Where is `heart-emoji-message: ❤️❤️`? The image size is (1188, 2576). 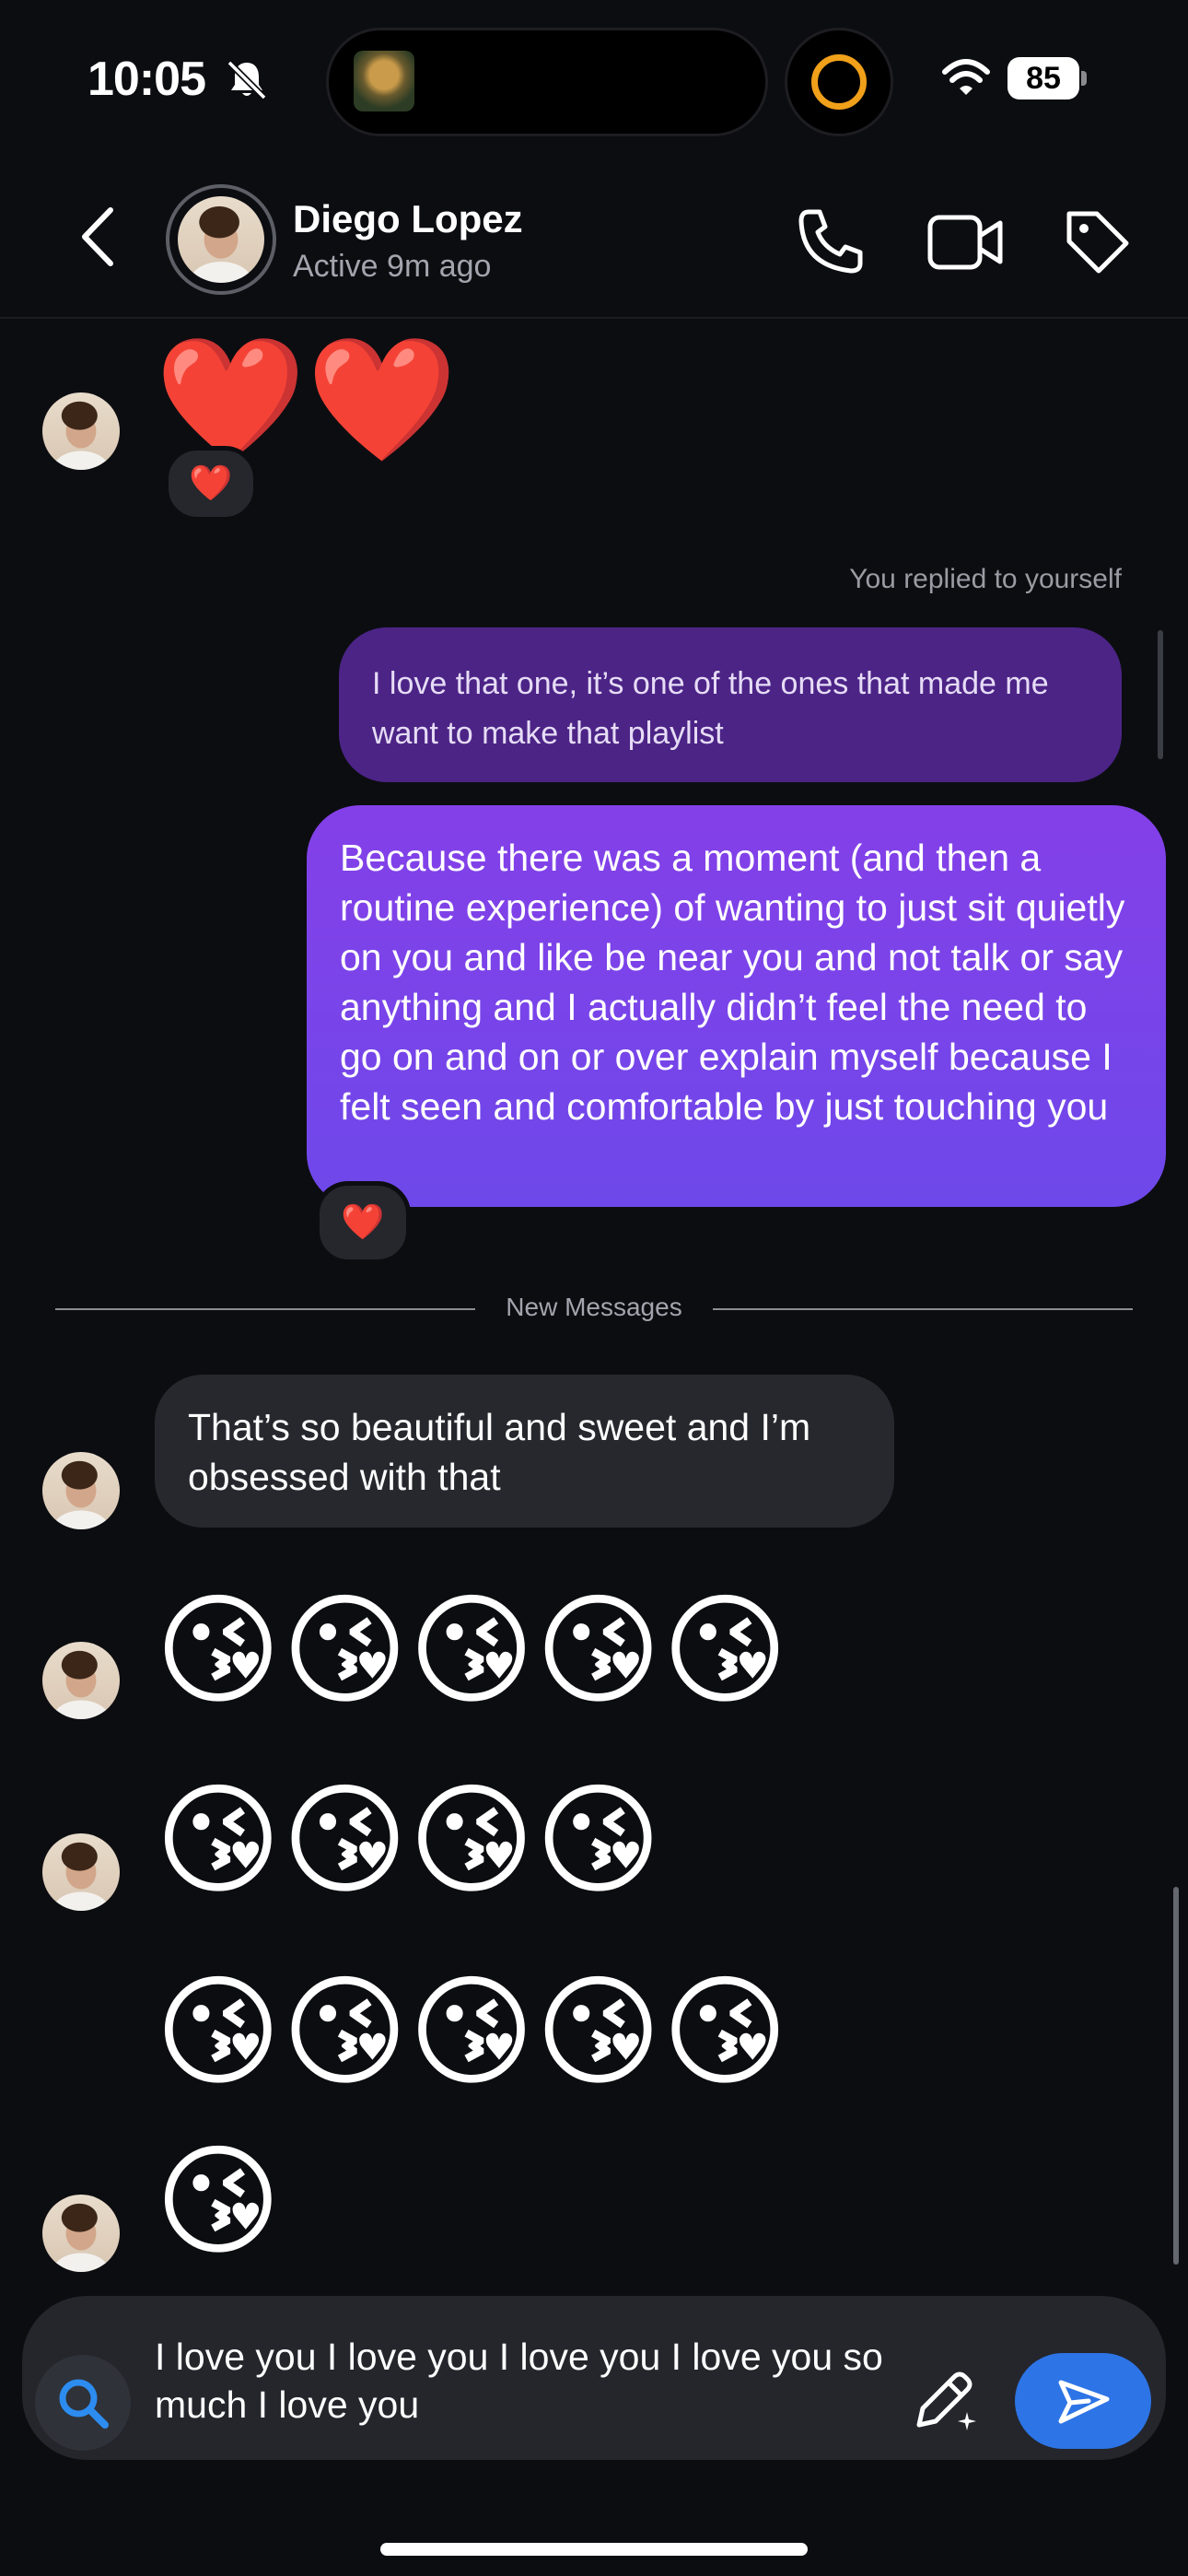 heart-emoji-message: ❤️❤️ is located at coordinates (306, 399).